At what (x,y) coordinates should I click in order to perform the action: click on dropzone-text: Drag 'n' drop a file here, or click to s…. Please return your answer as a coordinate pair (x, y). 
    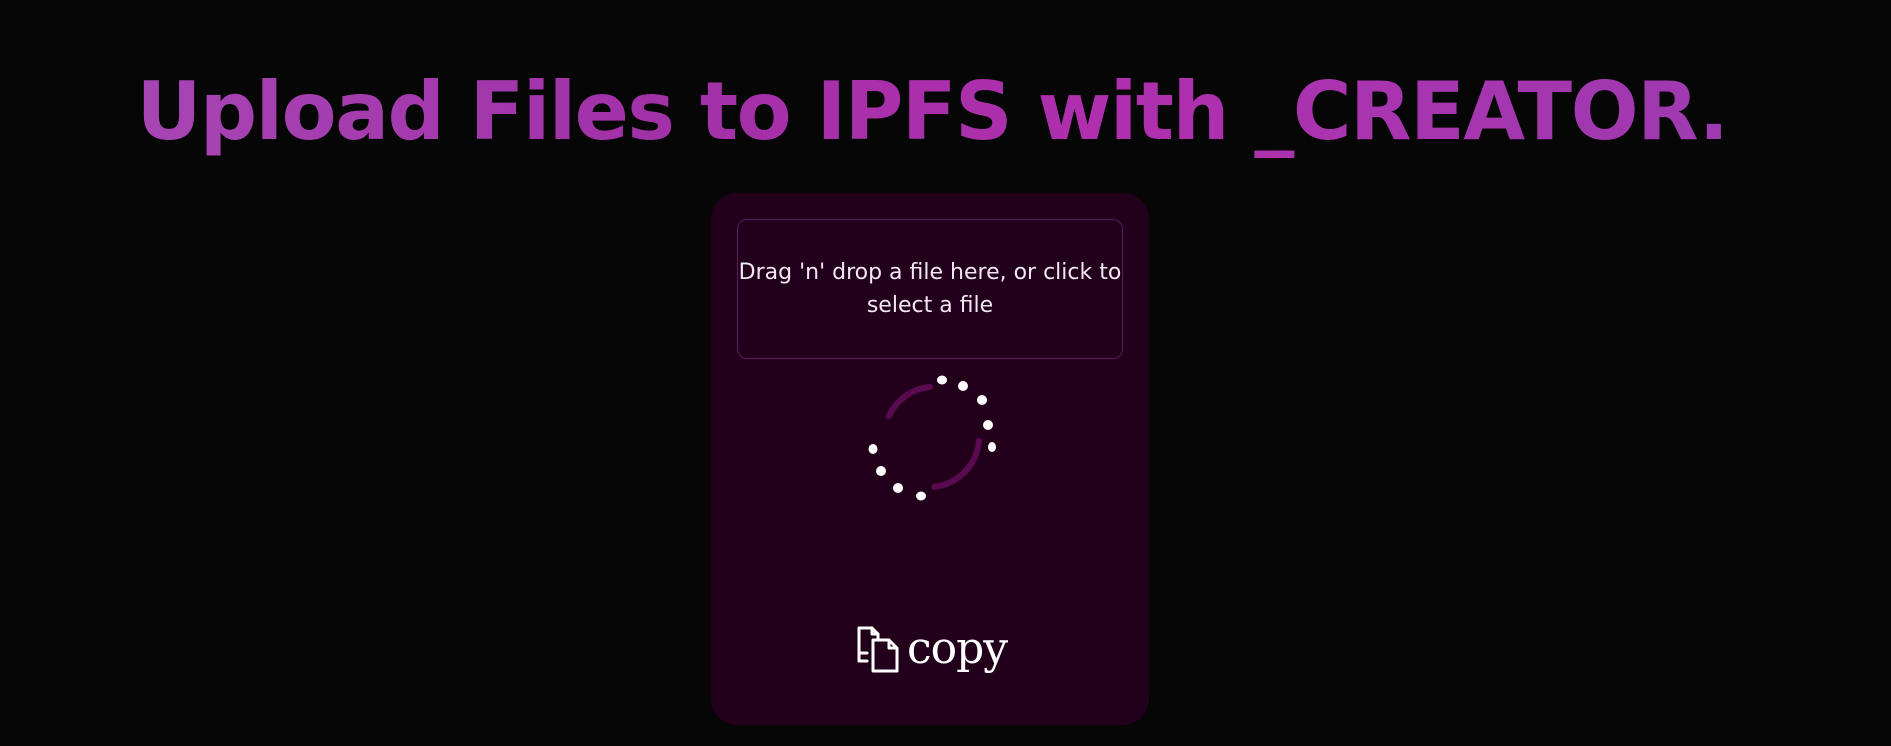
    Looking at the image, I should click on (930, 289).